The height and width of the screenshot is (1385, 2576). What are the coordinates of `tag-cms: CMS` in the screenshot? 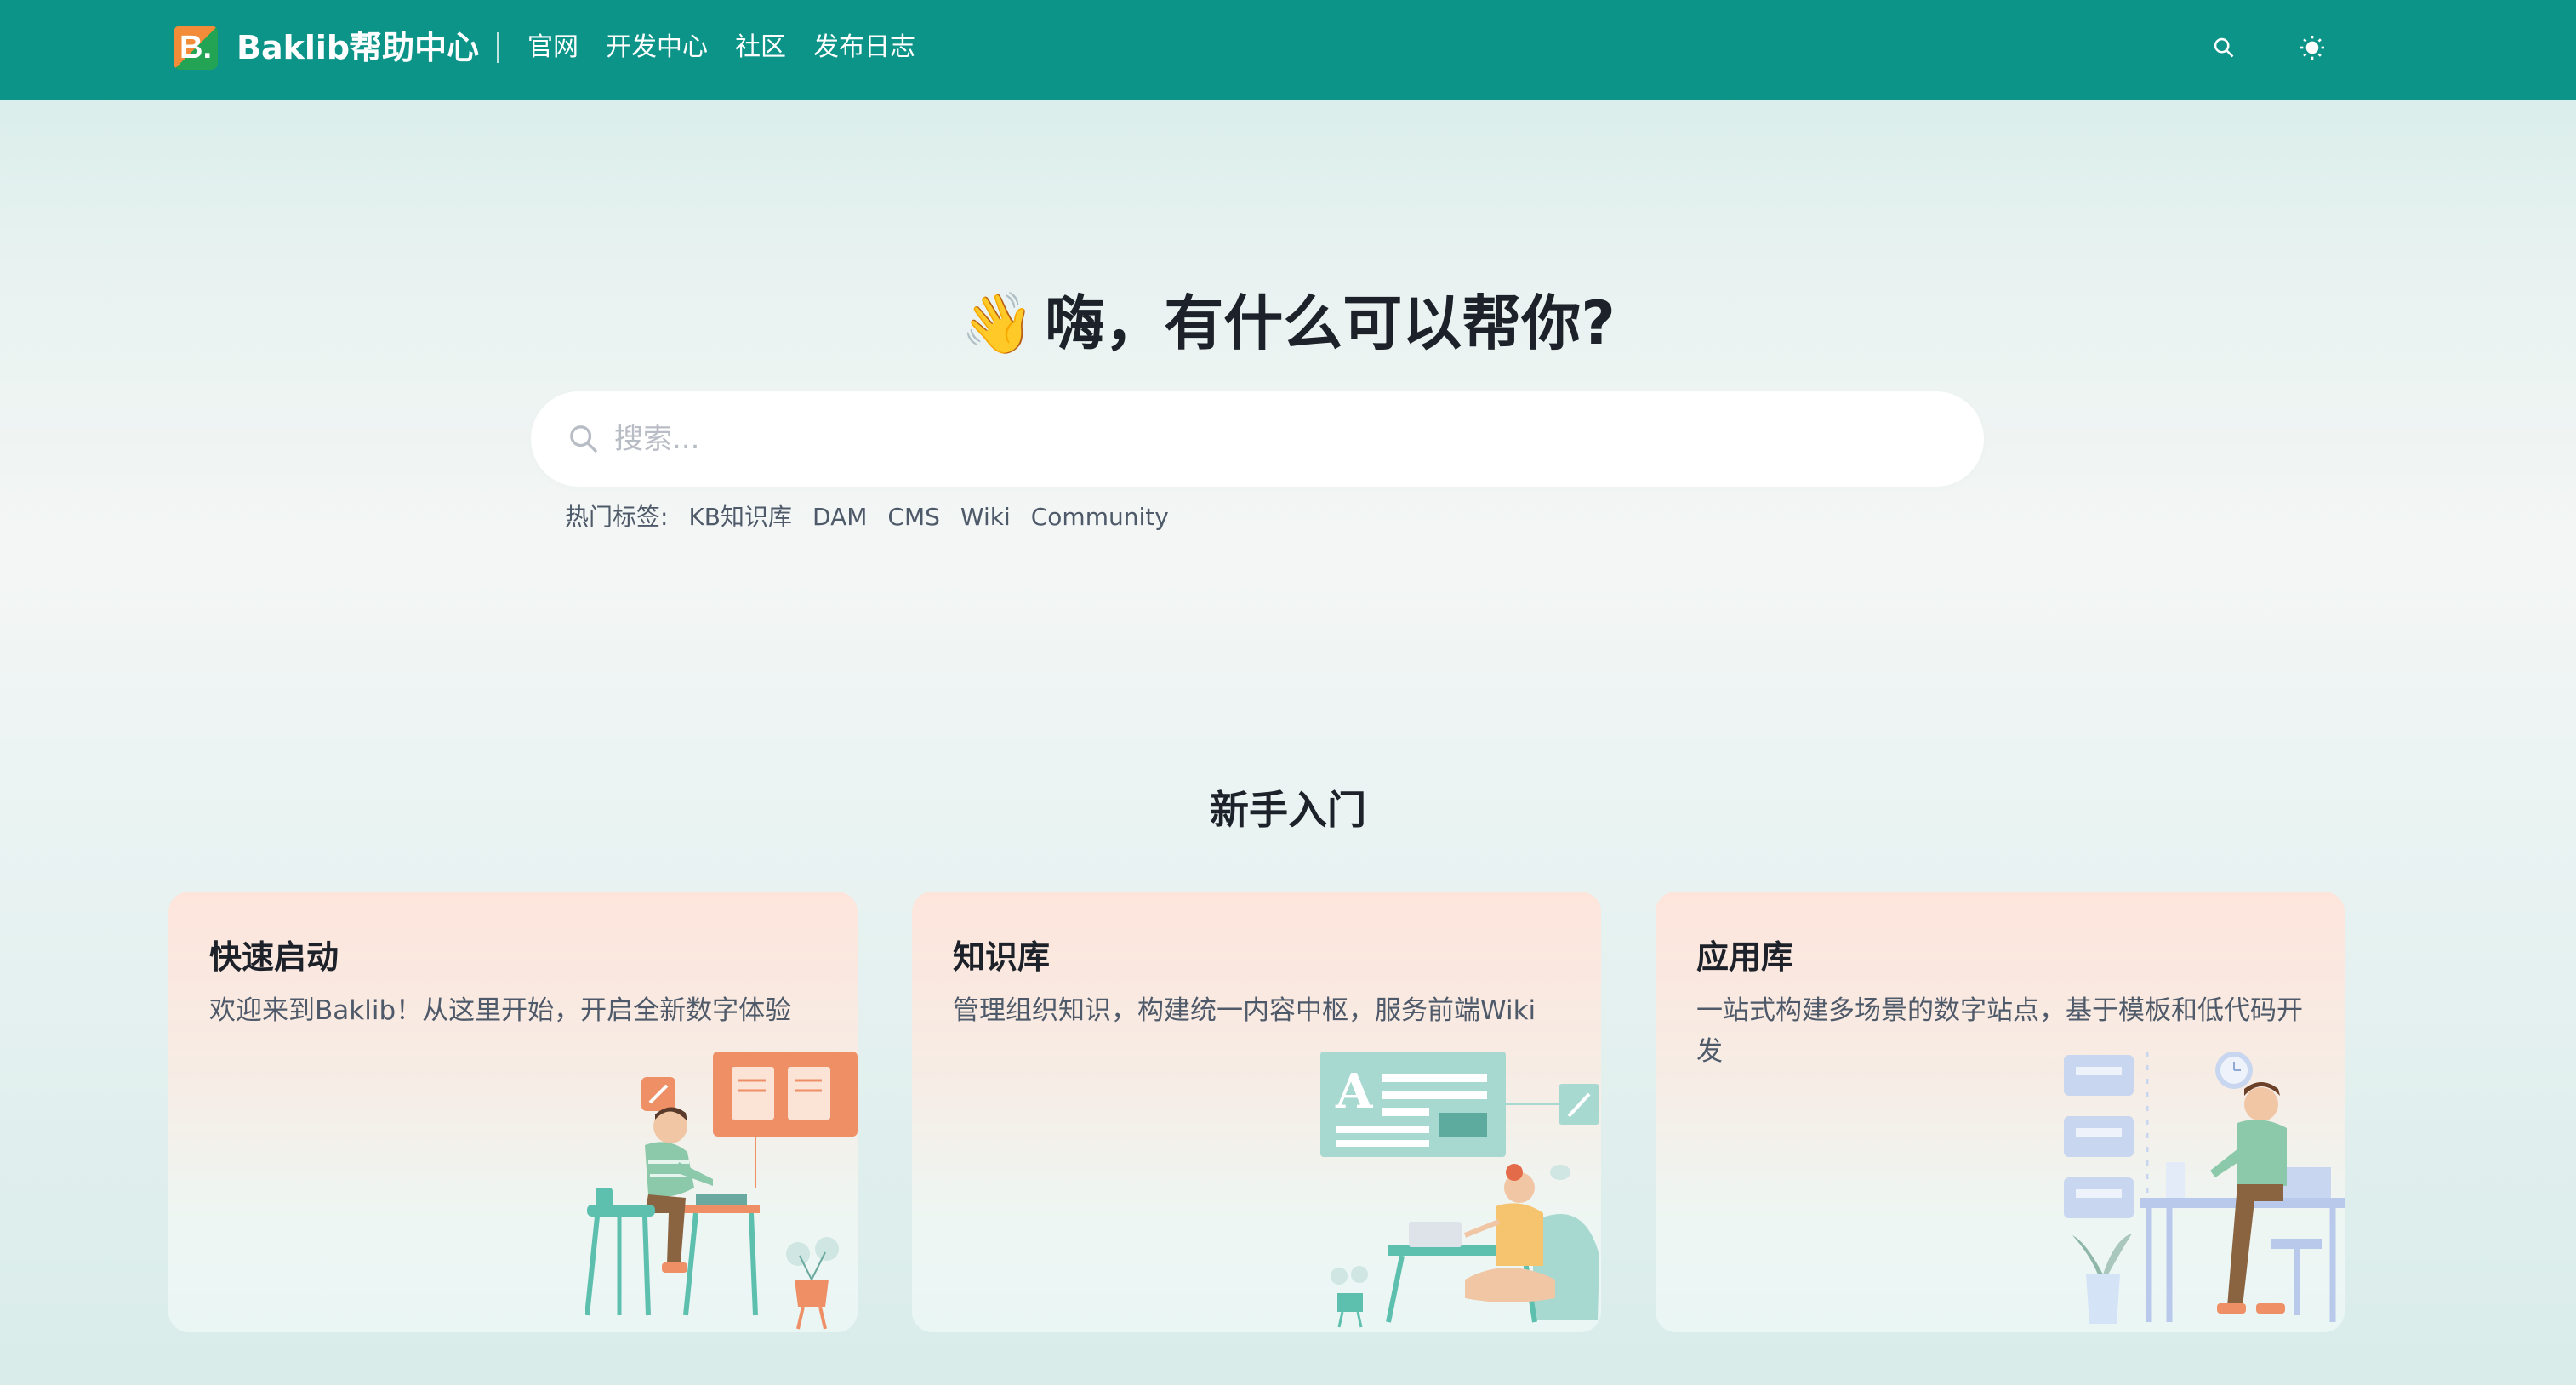 It's located at (913, 517).